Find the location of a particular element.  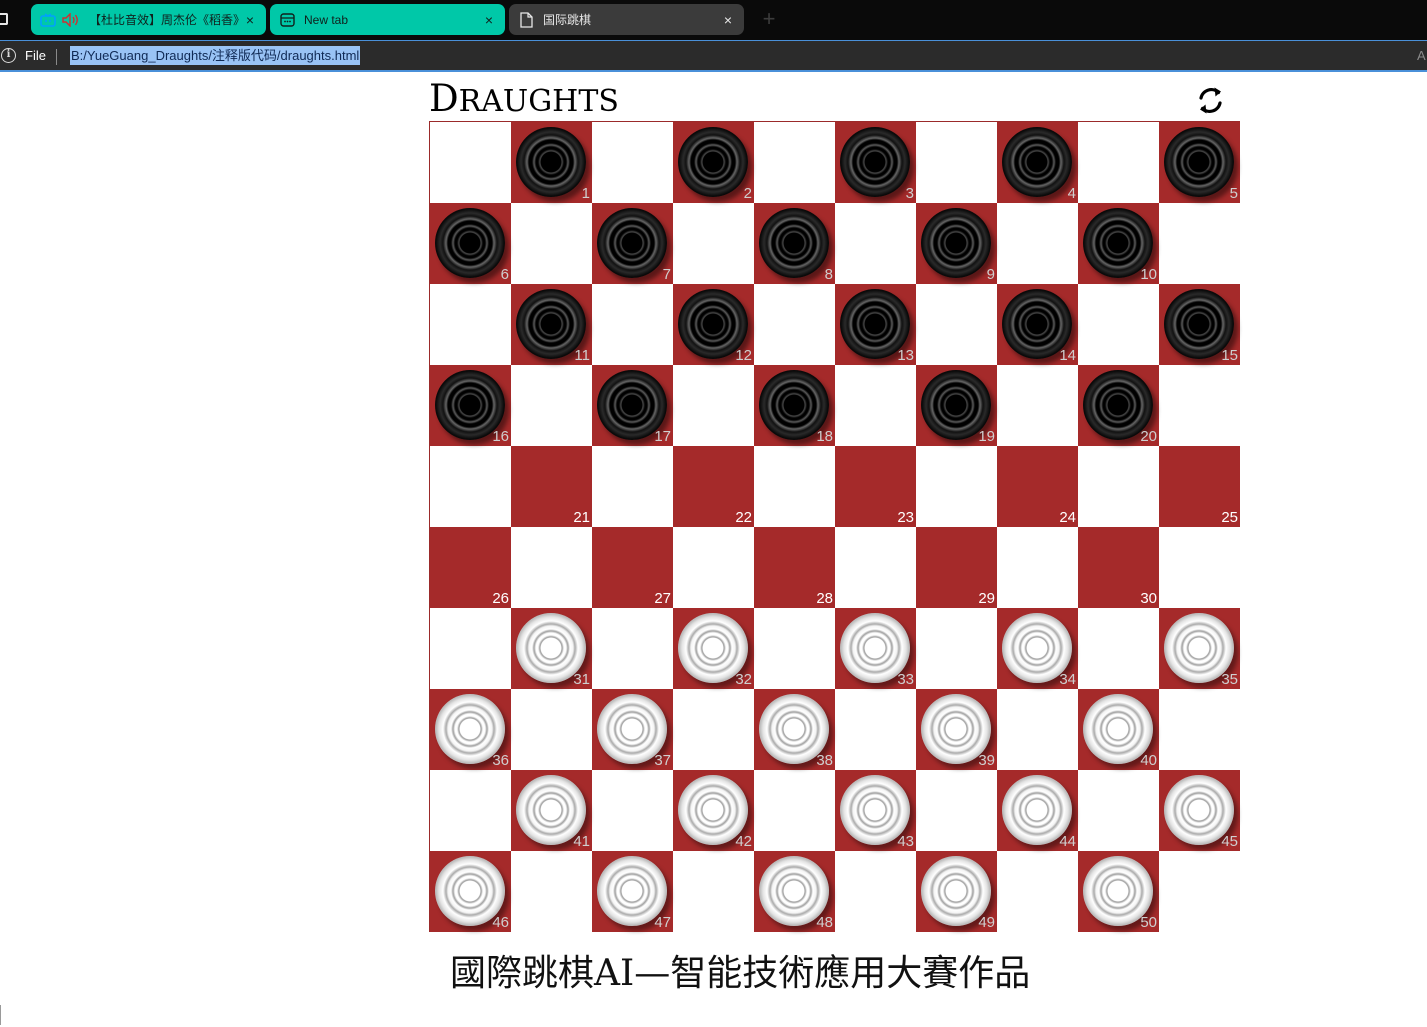

board-square-6: 6 is located at coordinates (470, 243).